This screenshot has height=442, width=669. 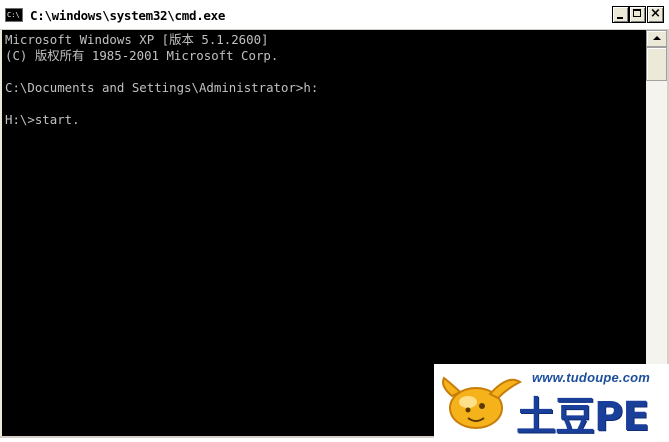 I want to click on title-bar: C:\ C:\windows\system32\cmd.exe ×, so click(x=334, y=15).